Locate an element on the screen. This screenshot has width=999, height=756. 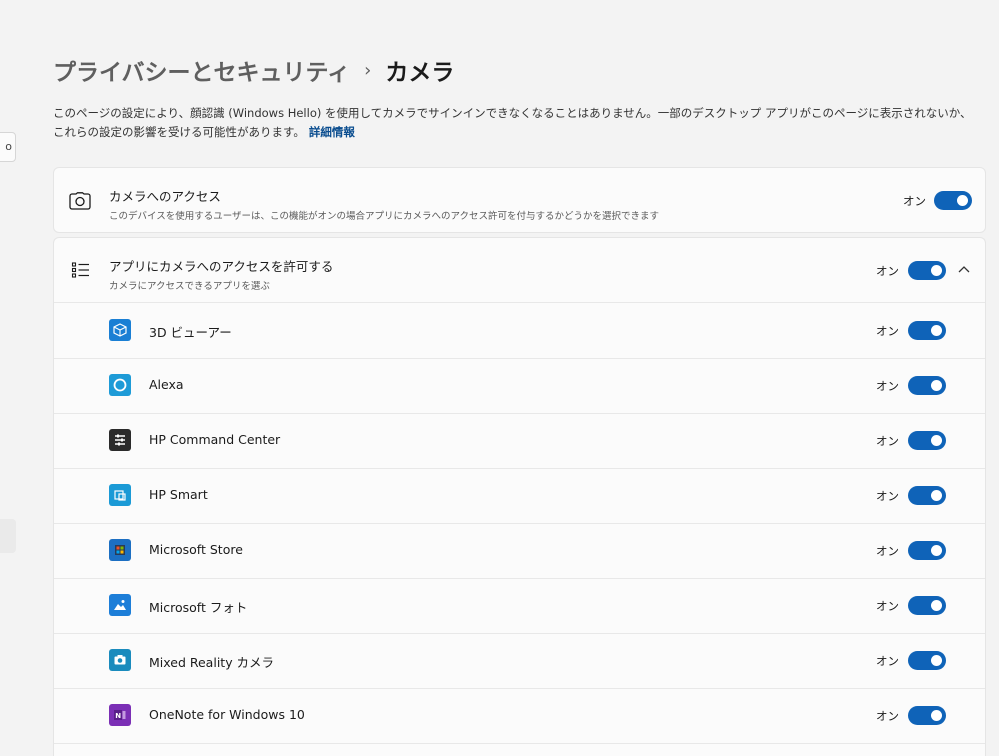
breadcrumb: プライバシーとセキュリティ › カメラ is located at coordinates (253, 70).